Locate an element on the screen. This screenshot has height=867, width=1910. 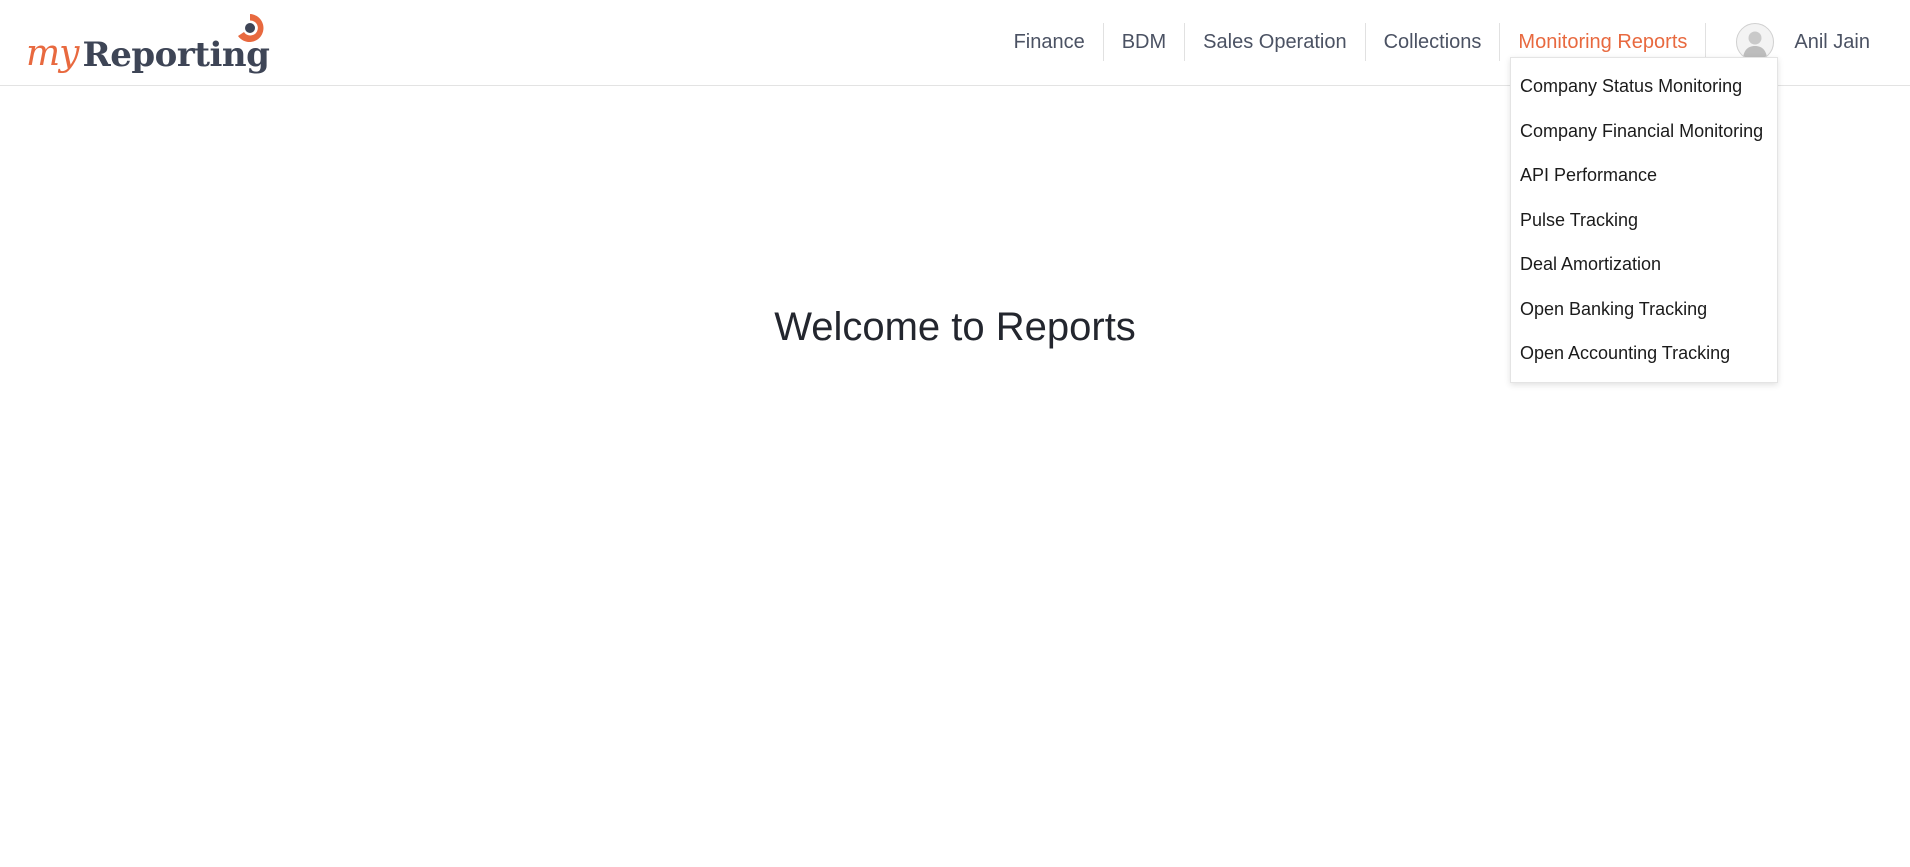
dropdown-item-api-performance: API Performance is located at coordinates (1644, 175).